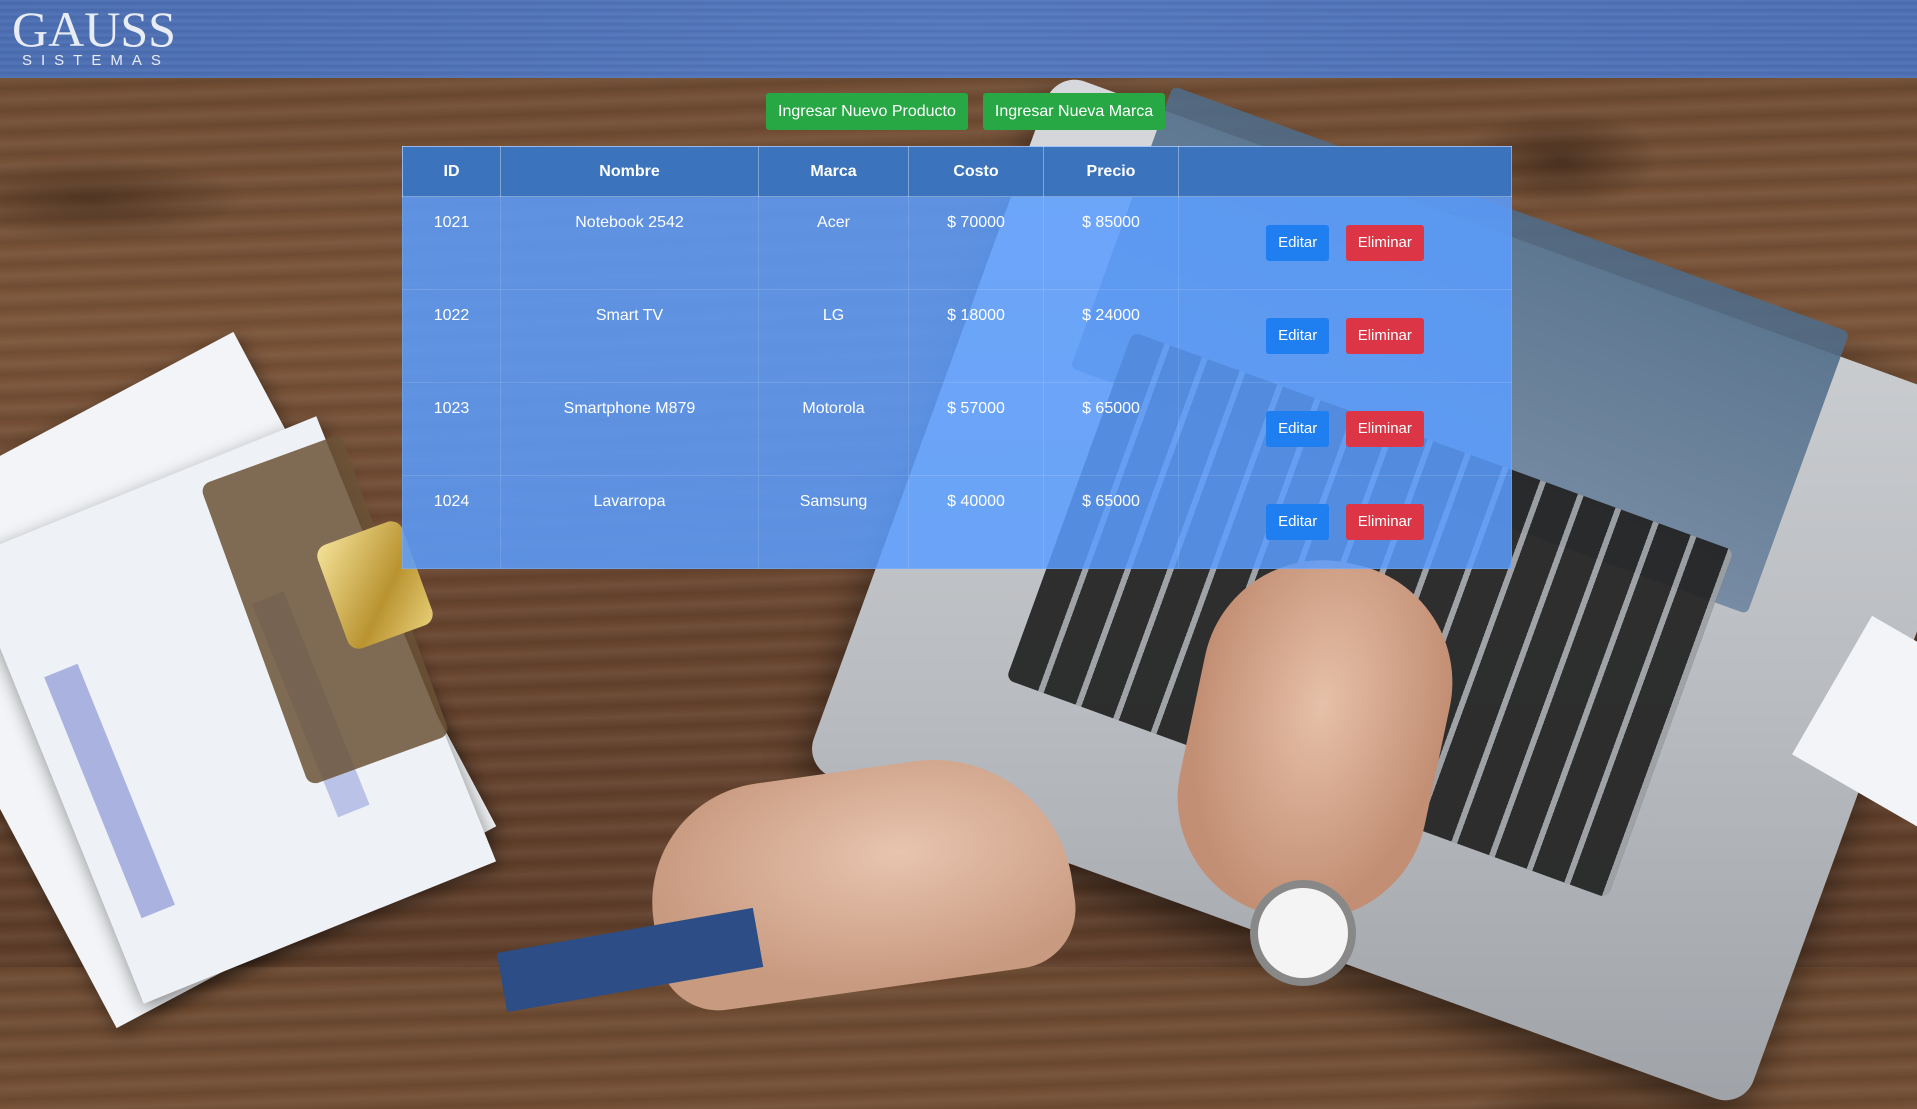 The image size is (1917, 1109). What do you see at coordinates (976, 243) in the screenshot?
I see `cell-costo: $ 70000` at bounding box center [976, 243].